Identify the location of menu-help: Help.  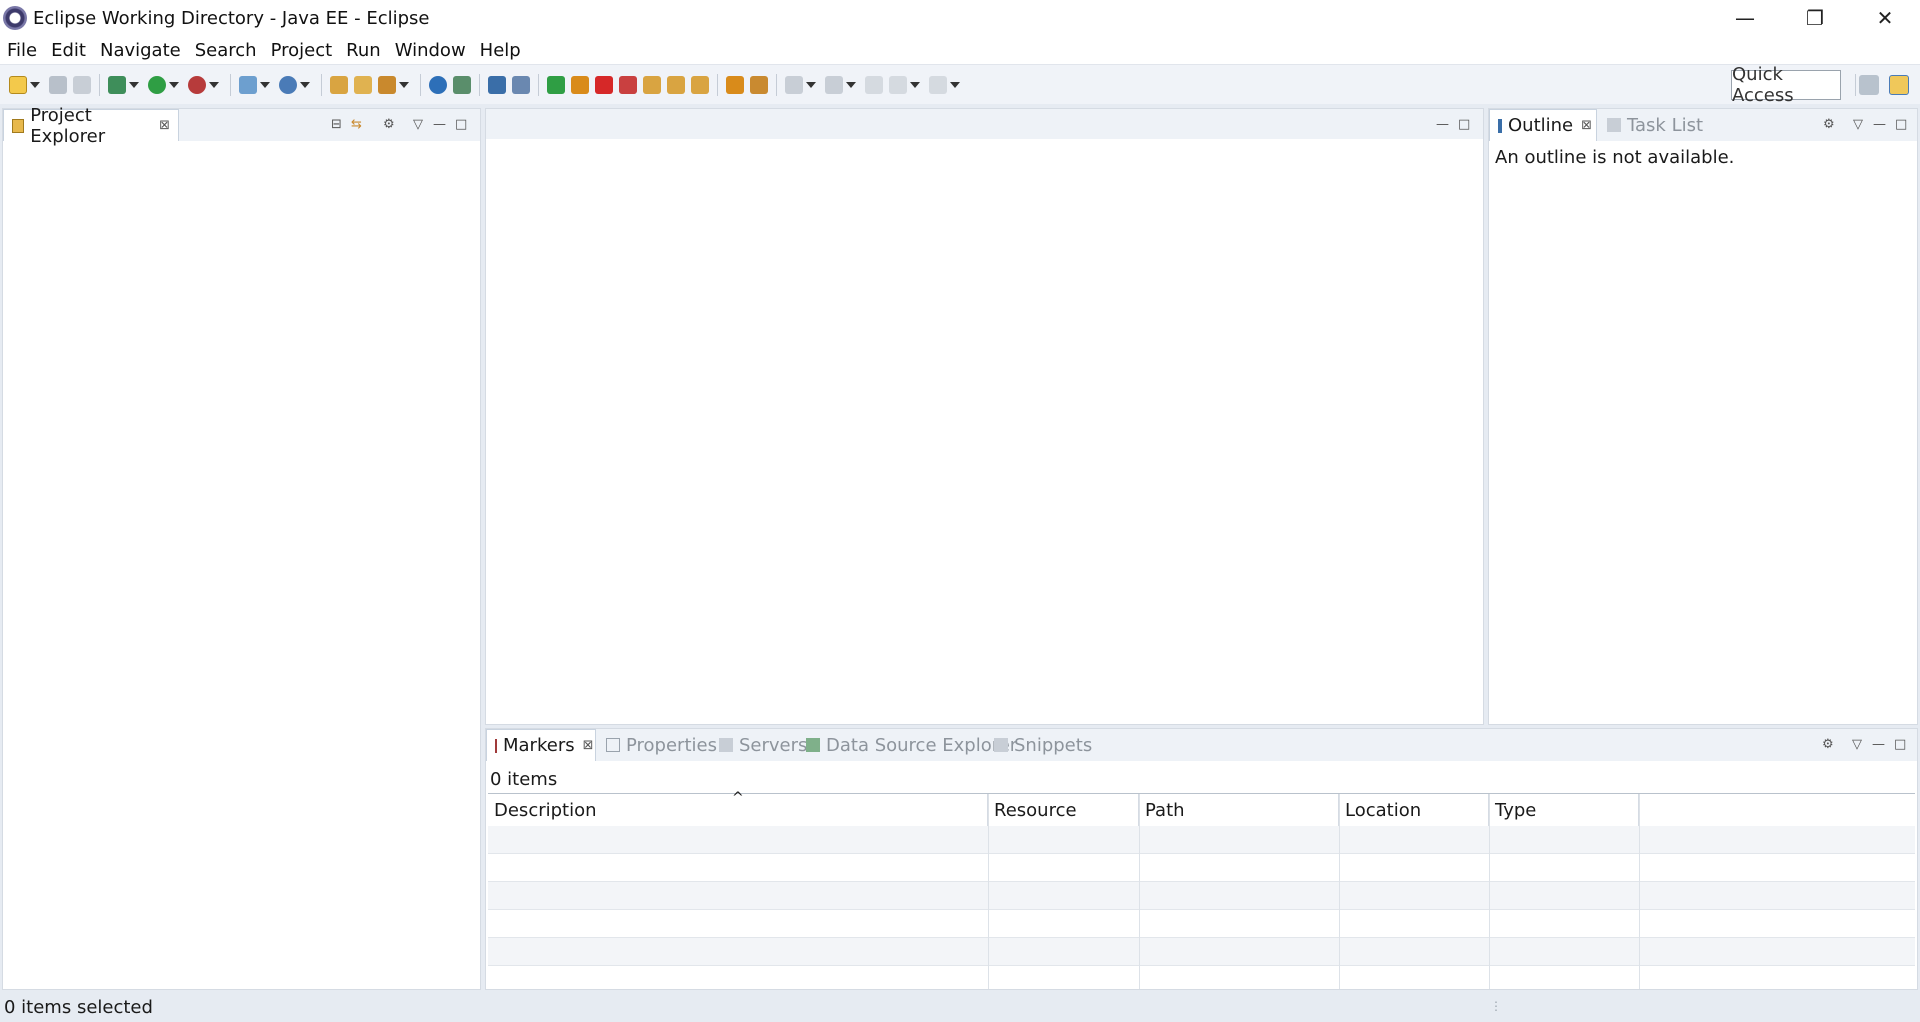
(500, 50).